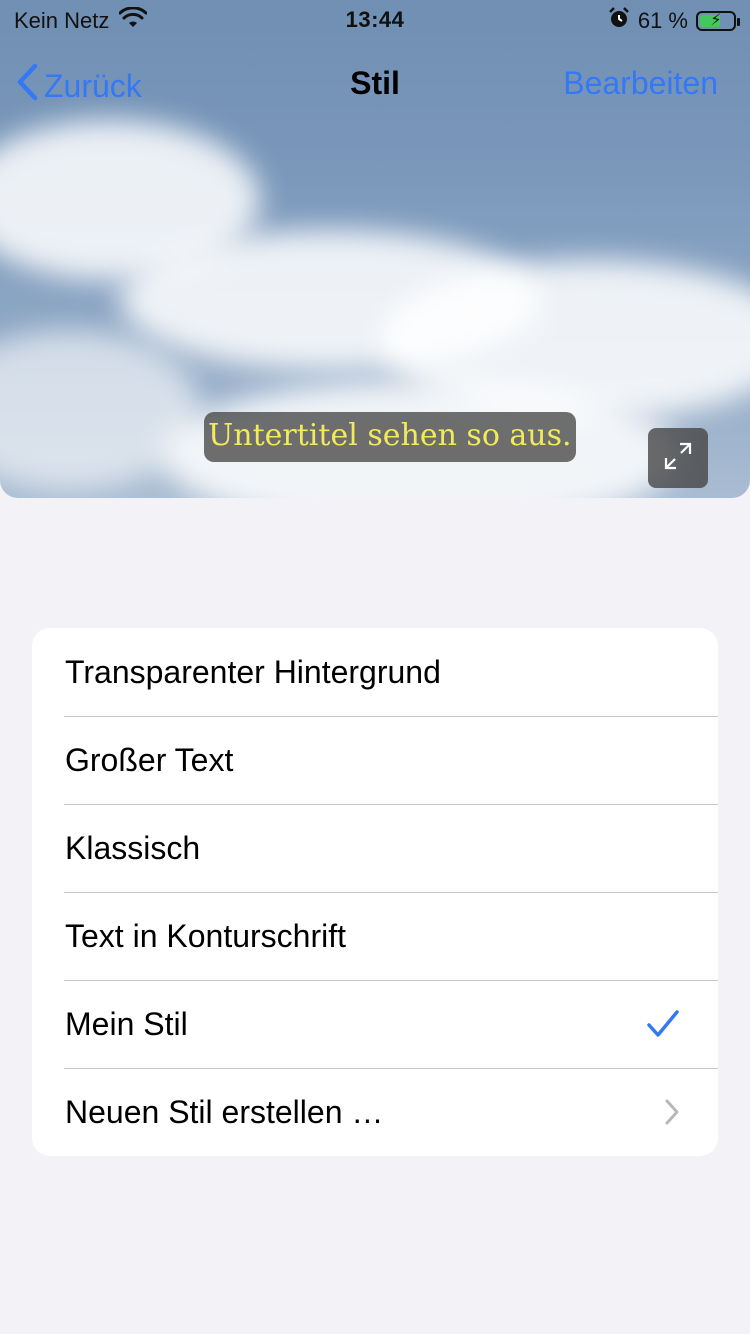 Image resolution: width=750 pixels, height=1334 pixels. Describe the element at coordinates (663, 1024) in the screenshot. I see `checkmark-icon` at that location.